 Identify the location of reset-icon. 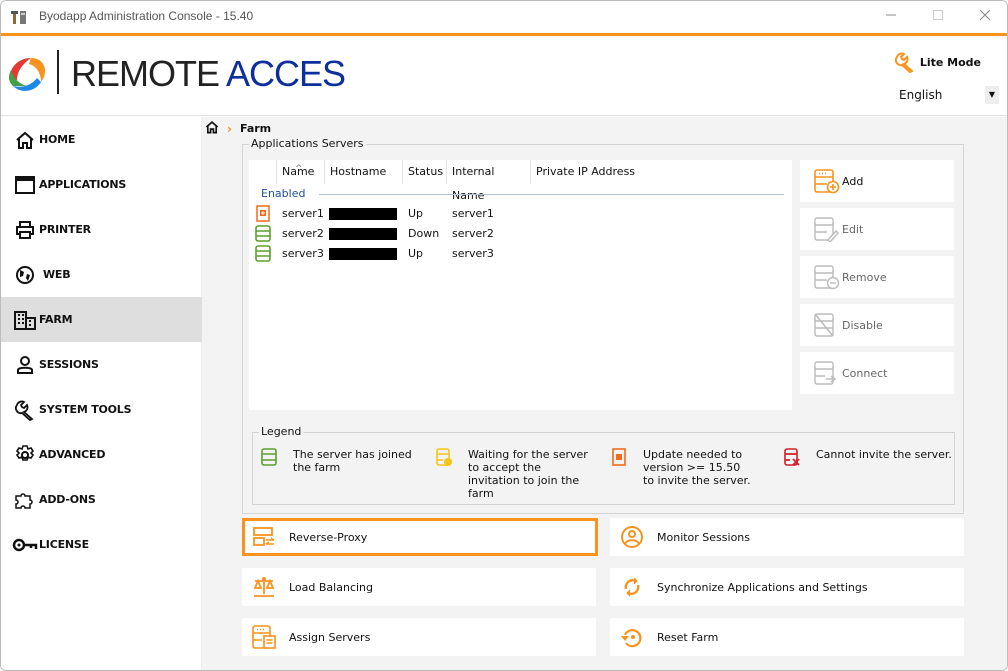
(631, 638).